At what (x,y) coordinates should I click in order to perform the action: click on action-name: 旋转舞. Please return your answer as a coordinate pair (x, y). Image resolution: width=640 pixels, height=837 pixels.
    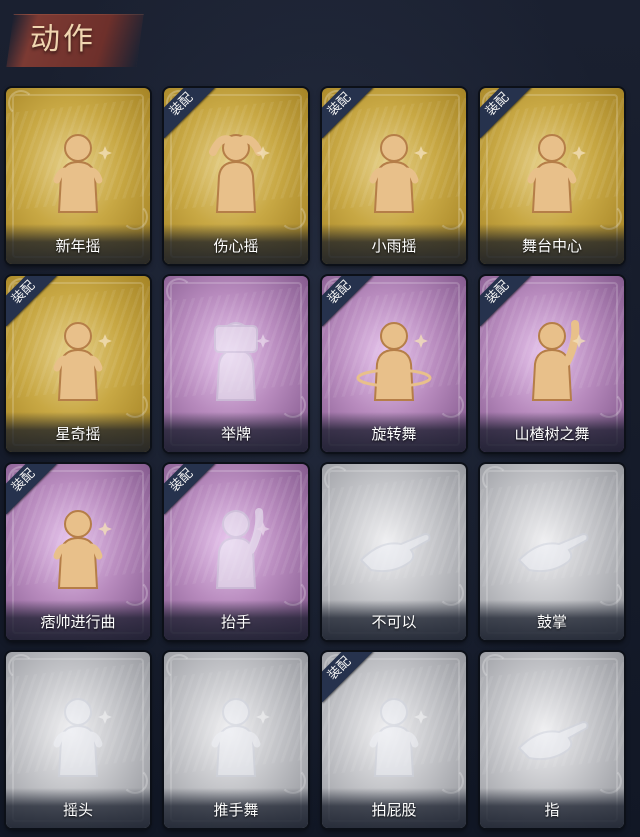
    Looking at the image, I should click on (394, 434).